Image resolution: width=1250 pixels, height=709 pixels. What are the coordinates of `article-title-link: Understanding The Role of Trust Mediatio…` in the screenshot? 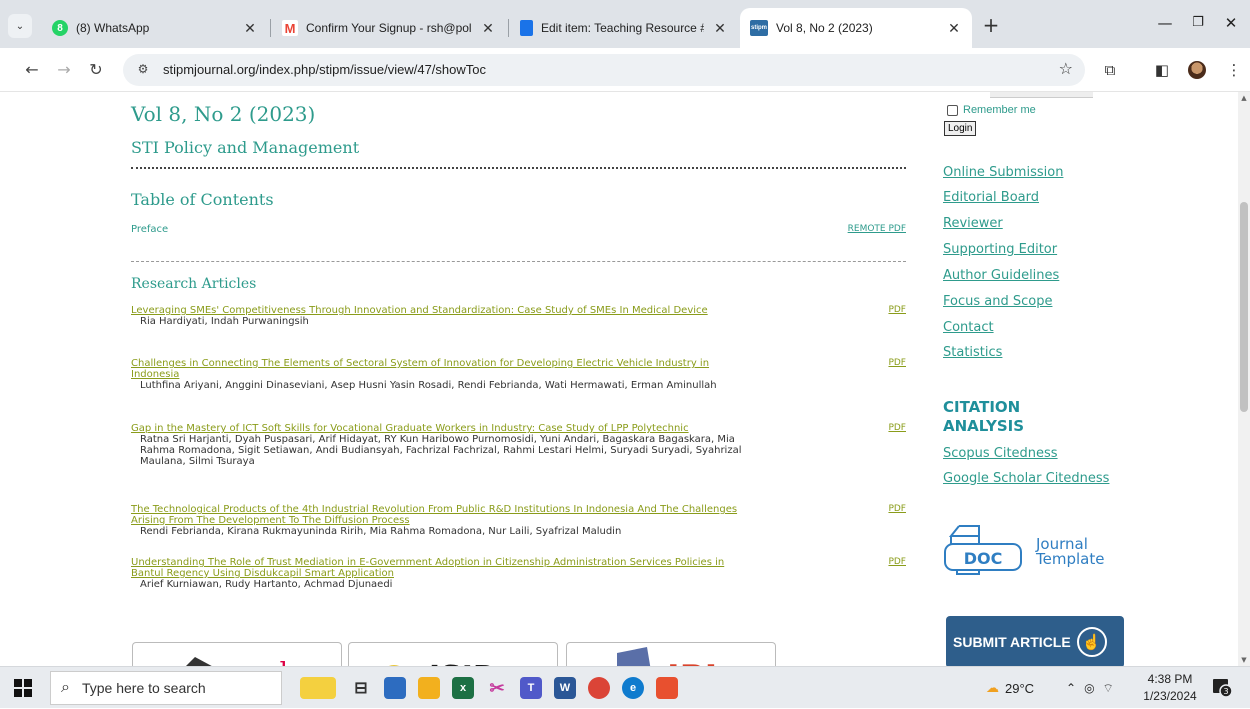 It's located at (436, 568).